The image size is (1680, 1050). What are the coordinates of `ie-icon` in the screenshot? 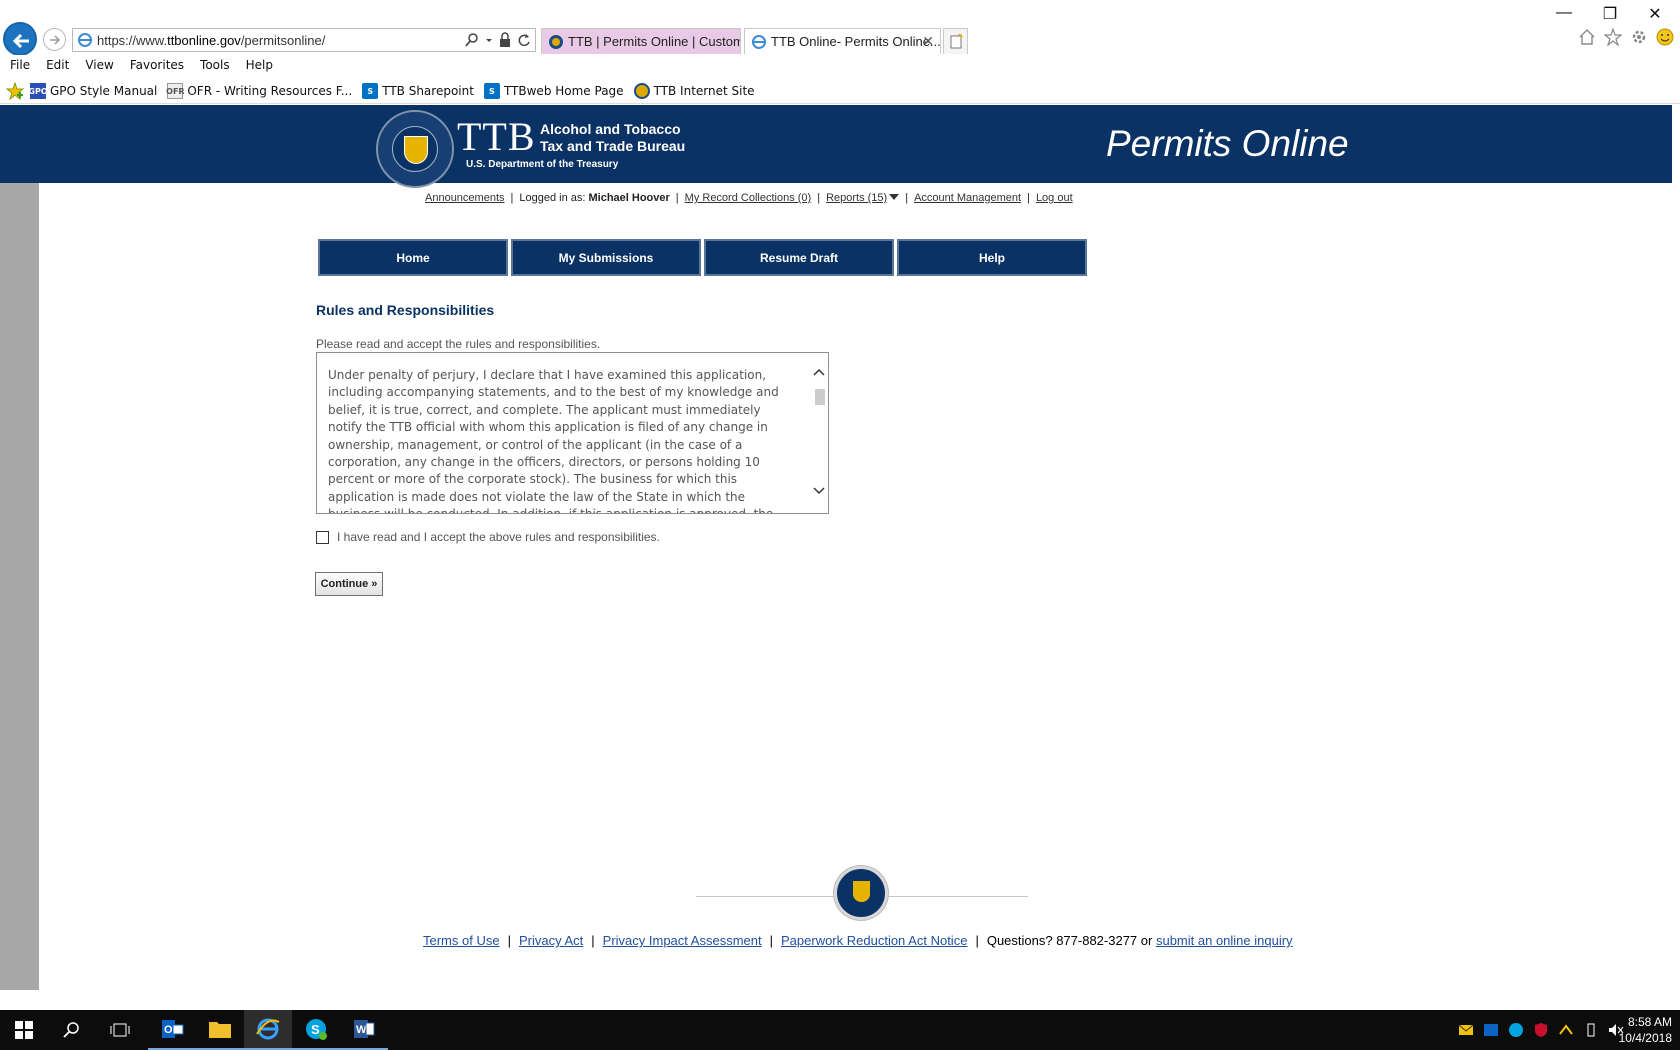 It's located at (85, 40).